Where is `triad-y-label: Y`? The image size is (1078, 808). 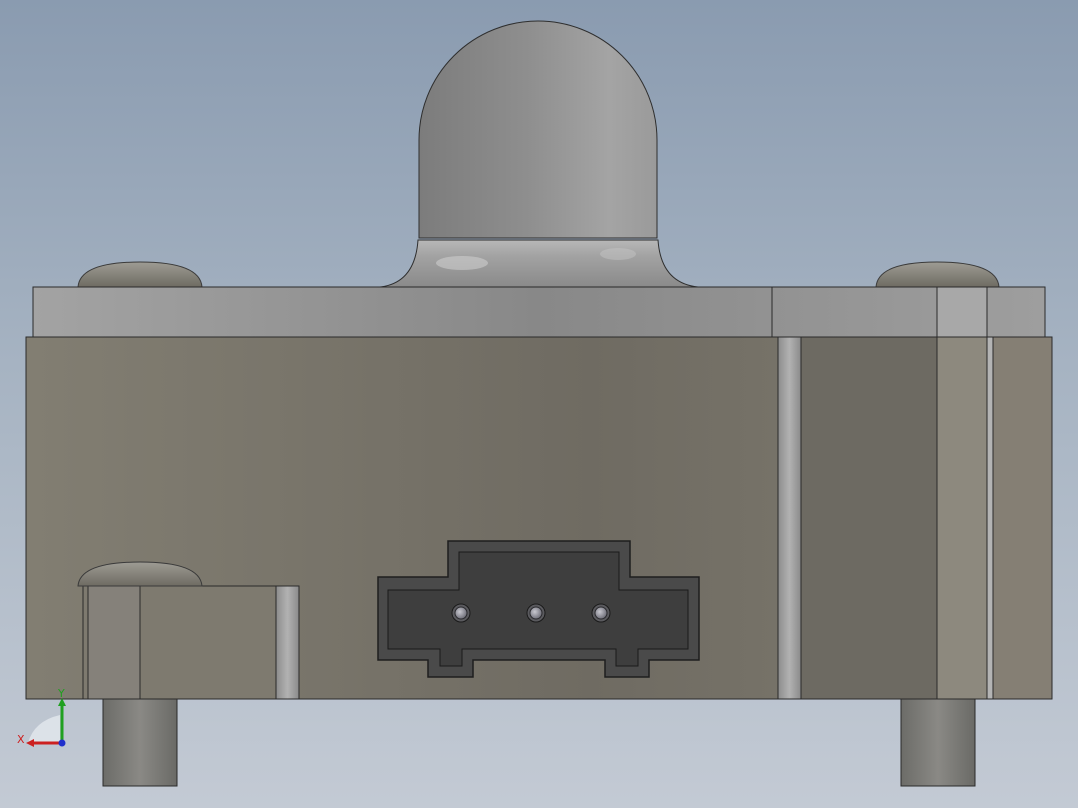
triad-y-label: Y is located at coordinates (61, 693).